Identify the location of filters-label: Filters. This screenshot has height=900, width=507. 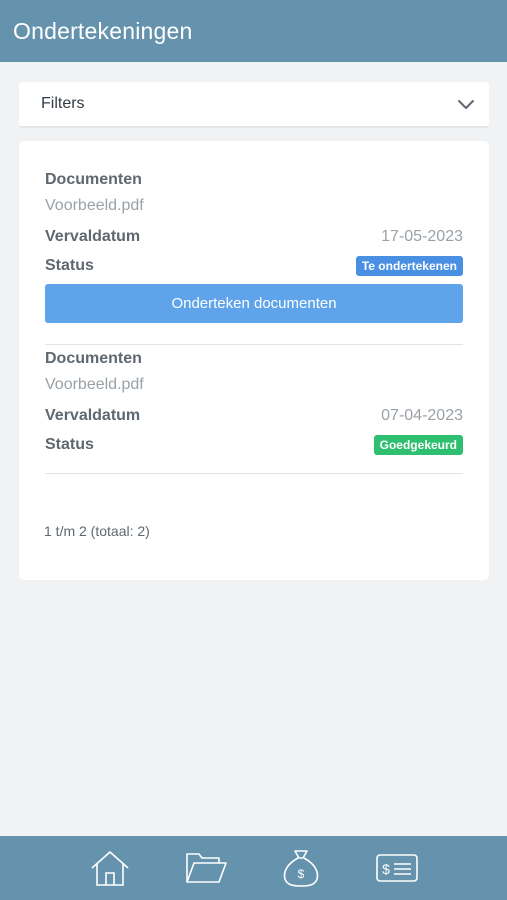
(63, 103).